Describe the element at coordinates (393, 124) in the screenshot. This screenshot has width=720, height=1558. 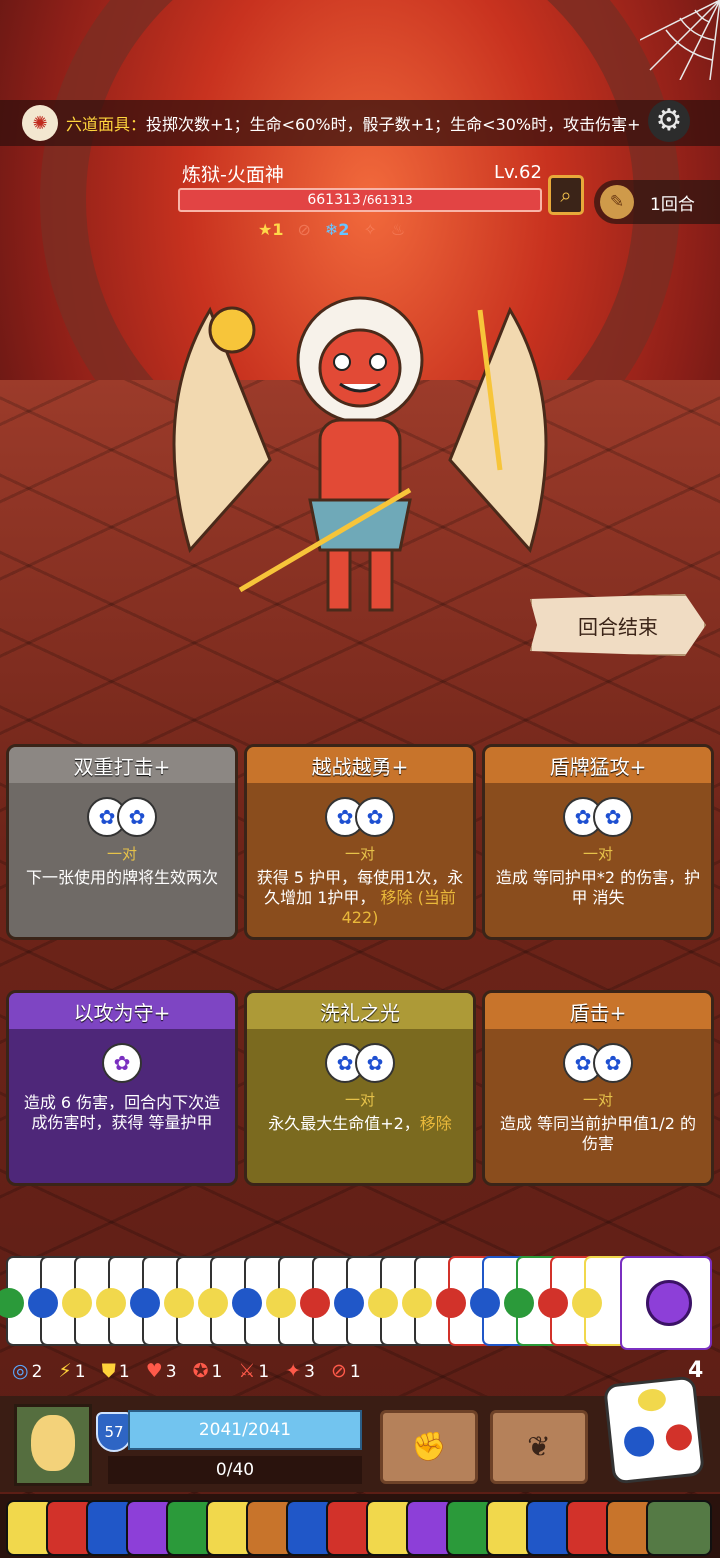
I see `buff-text: 投掷次数+1；生命<60%时，骰子数+1；生命<30%时，攻击伤害+` at that location.